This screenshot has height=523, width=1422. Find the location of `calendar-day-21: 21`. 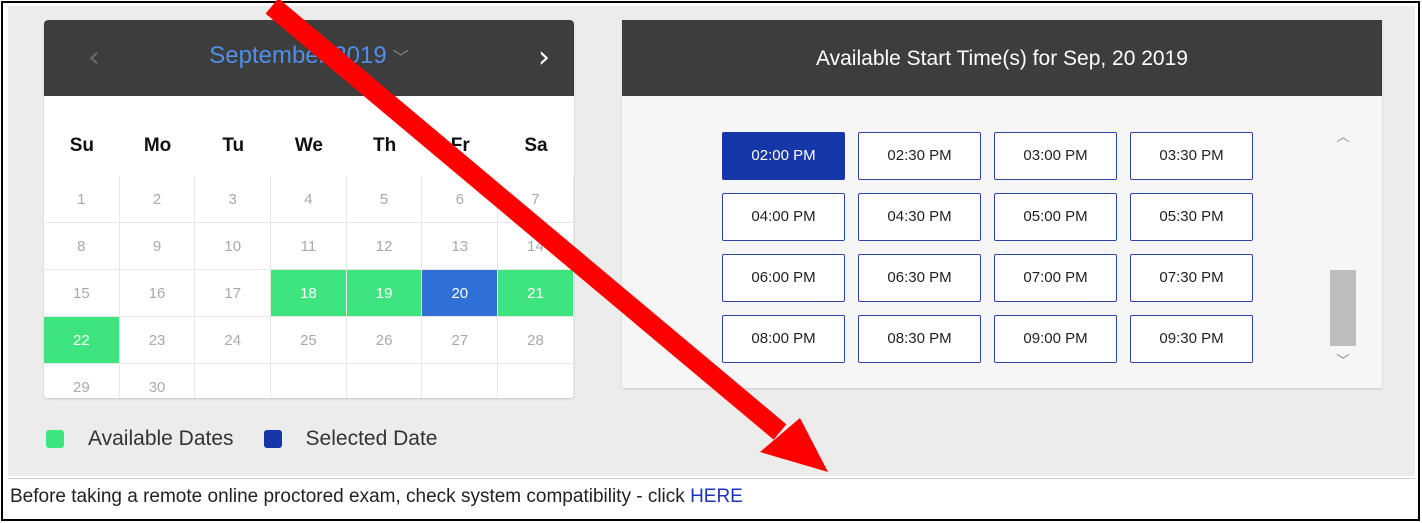

calendar-day-21: 21 is located at coordinates (536, 293).